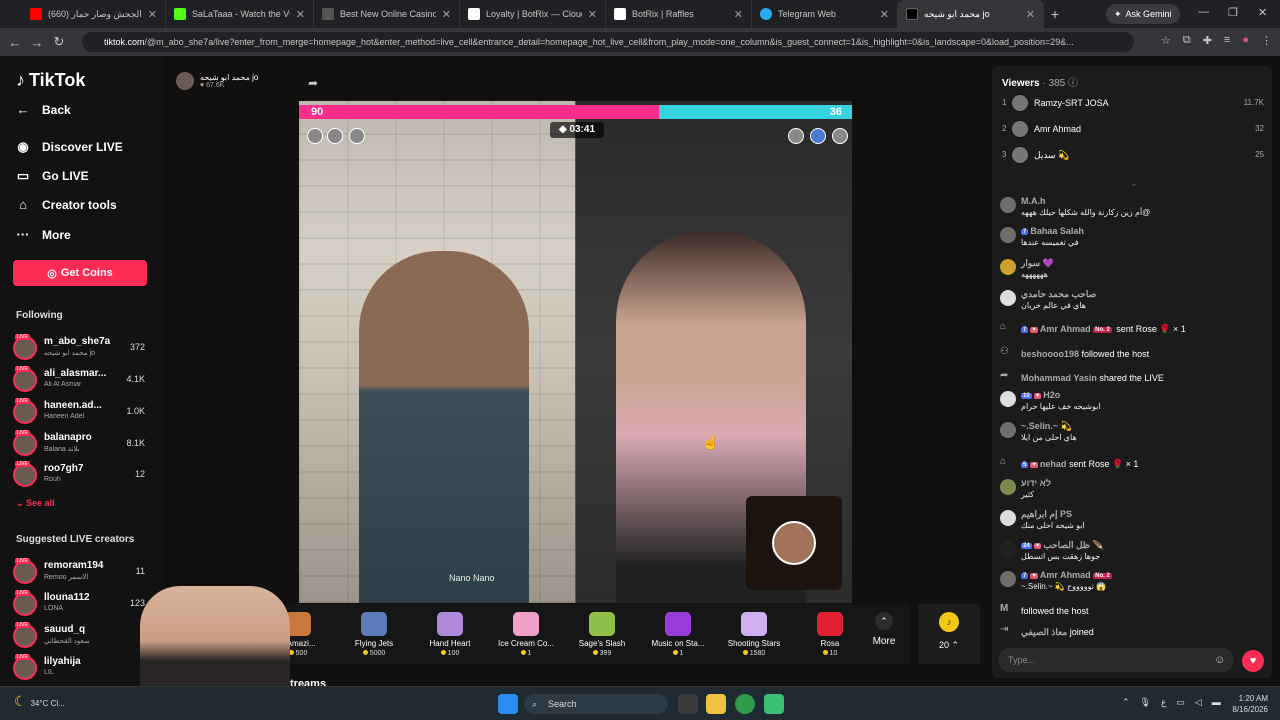 The image size is (1280, 720). Describe the element at coordinates (1227, 40) in the screenshot. I see `media-icon: ≡` at that location.